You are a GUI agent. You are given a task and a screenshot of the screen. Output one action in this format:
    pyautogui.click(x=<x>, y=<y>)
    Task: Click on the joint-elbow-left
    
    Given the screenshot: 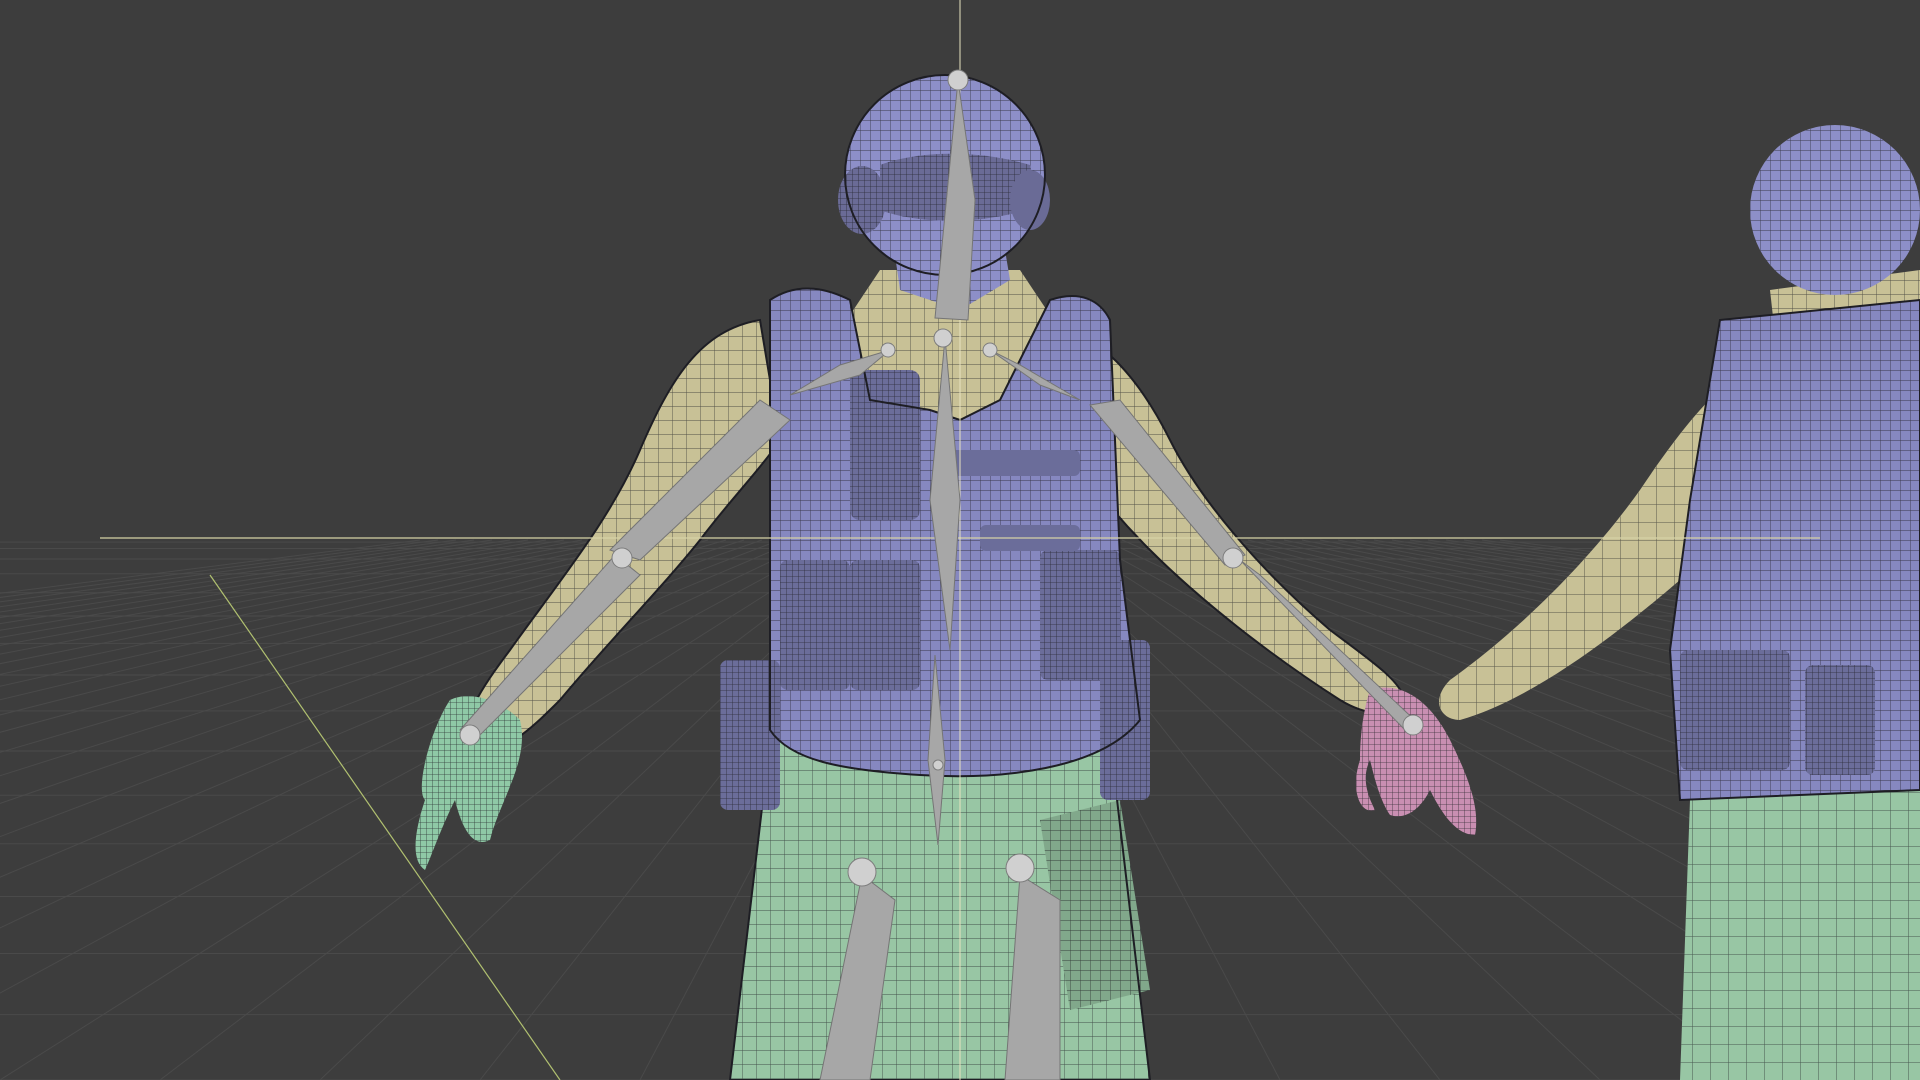 What is the action you would take?
    pyautogui.click(x=622, y=558)
    